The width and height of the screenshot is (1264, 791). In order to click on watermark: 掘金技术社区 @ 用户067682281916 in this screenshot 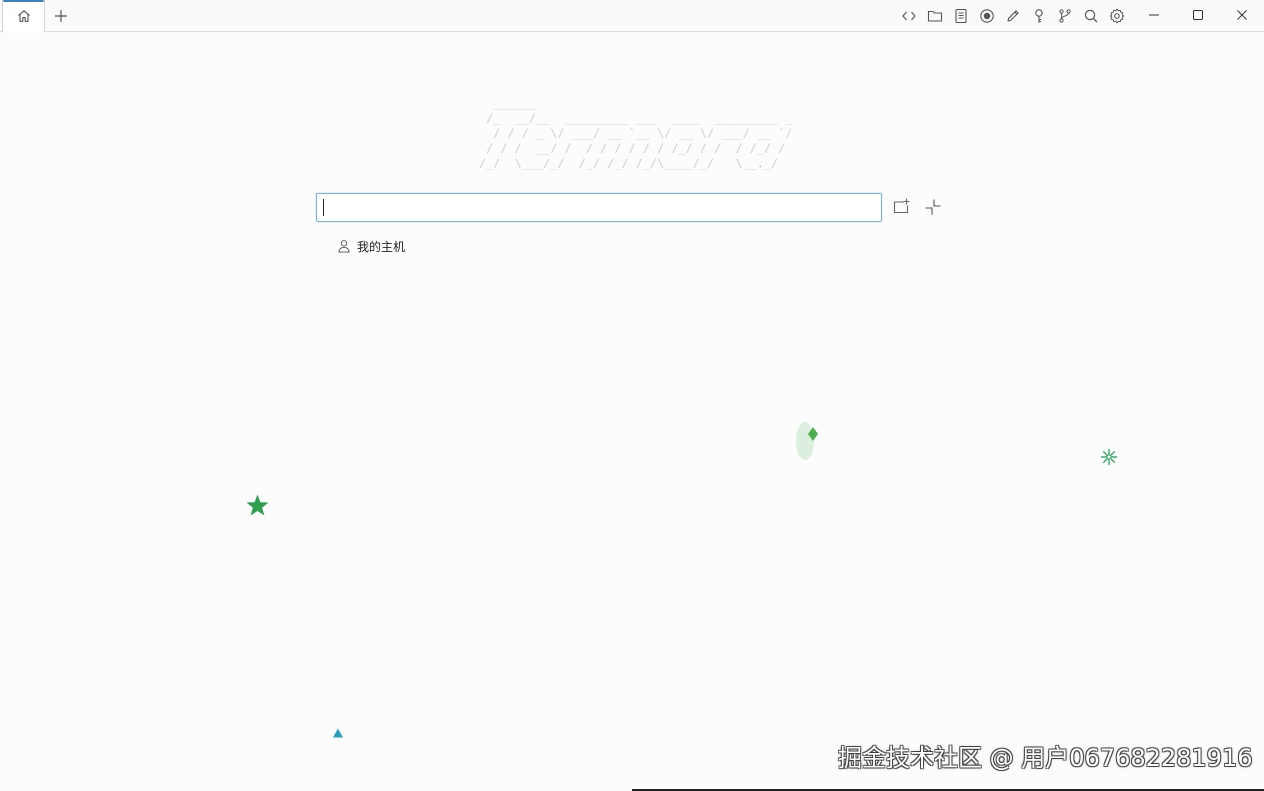, I will do `click(1045, 758)`.